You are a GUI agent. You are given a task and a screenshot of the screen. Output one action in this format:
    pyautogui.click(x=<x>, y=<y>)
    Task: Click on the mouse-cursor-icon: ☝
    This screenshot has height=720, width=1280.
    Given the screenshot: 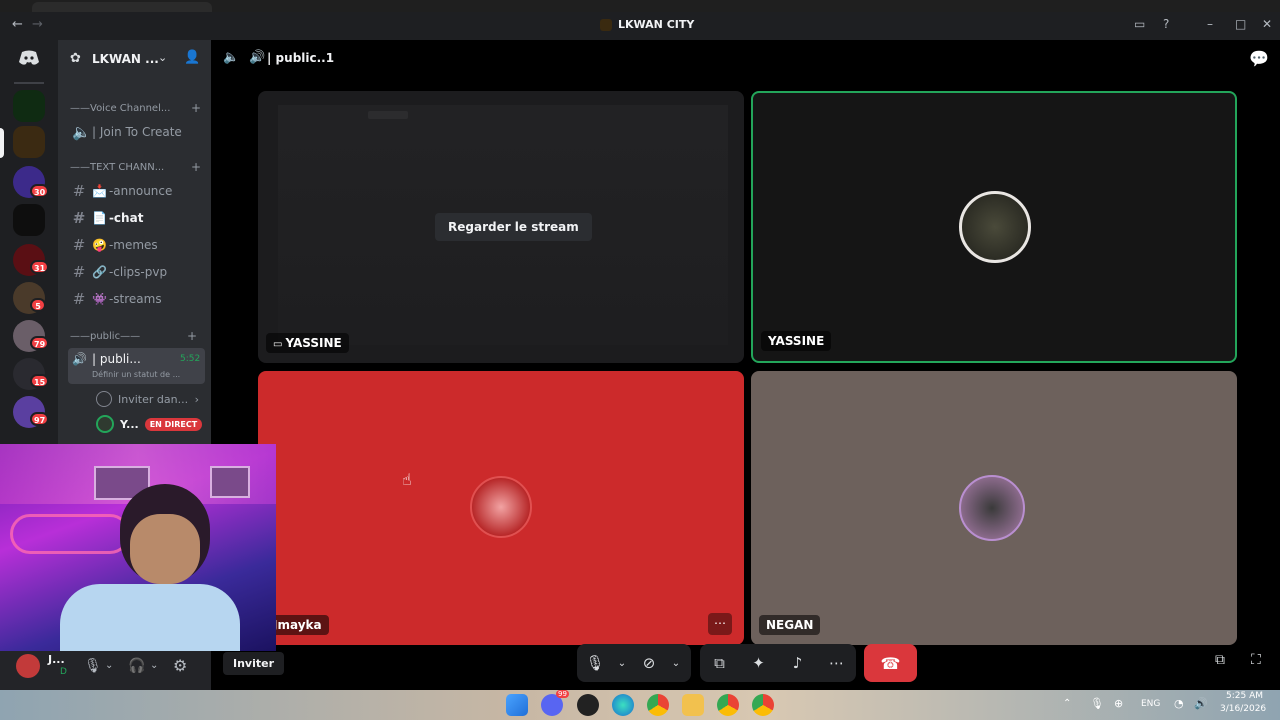 What is the action you would take?
    pyautogui.click(x=407, y=479)
    